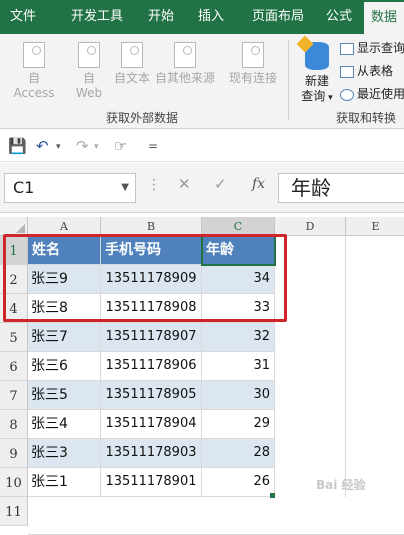  I want to click on from-web-button: 自 Web, so click(89, 71).